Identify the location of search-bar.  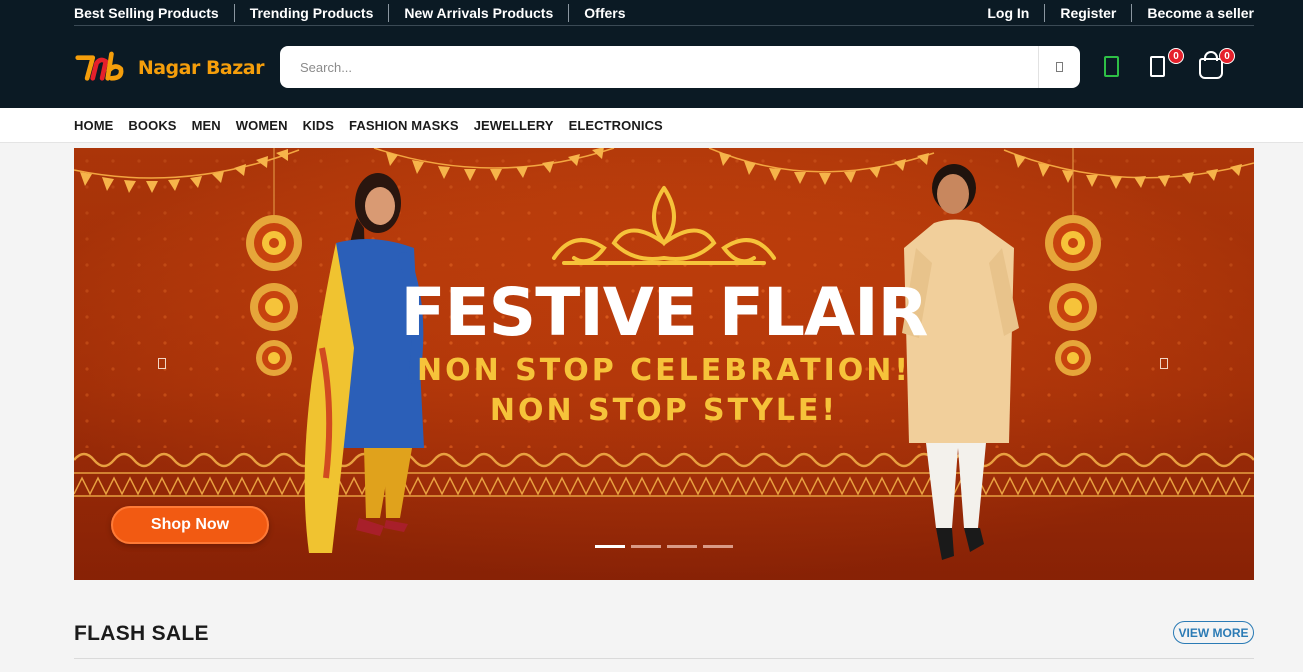
(680, 67).